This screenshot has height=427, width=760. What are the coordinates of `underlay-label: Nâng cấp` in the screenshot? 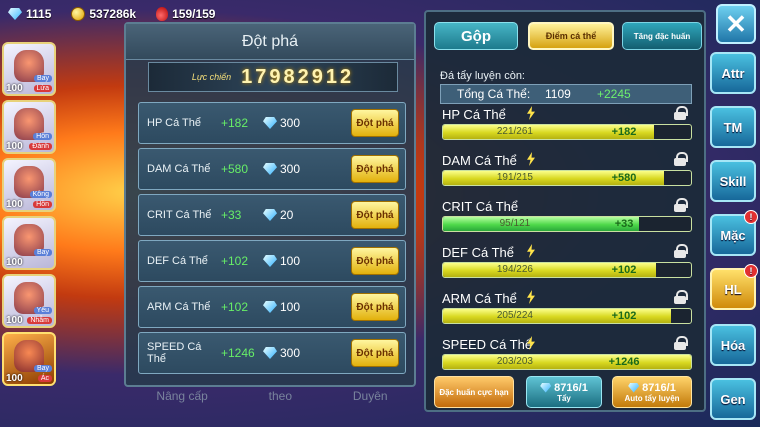 It's located at (182, 396).